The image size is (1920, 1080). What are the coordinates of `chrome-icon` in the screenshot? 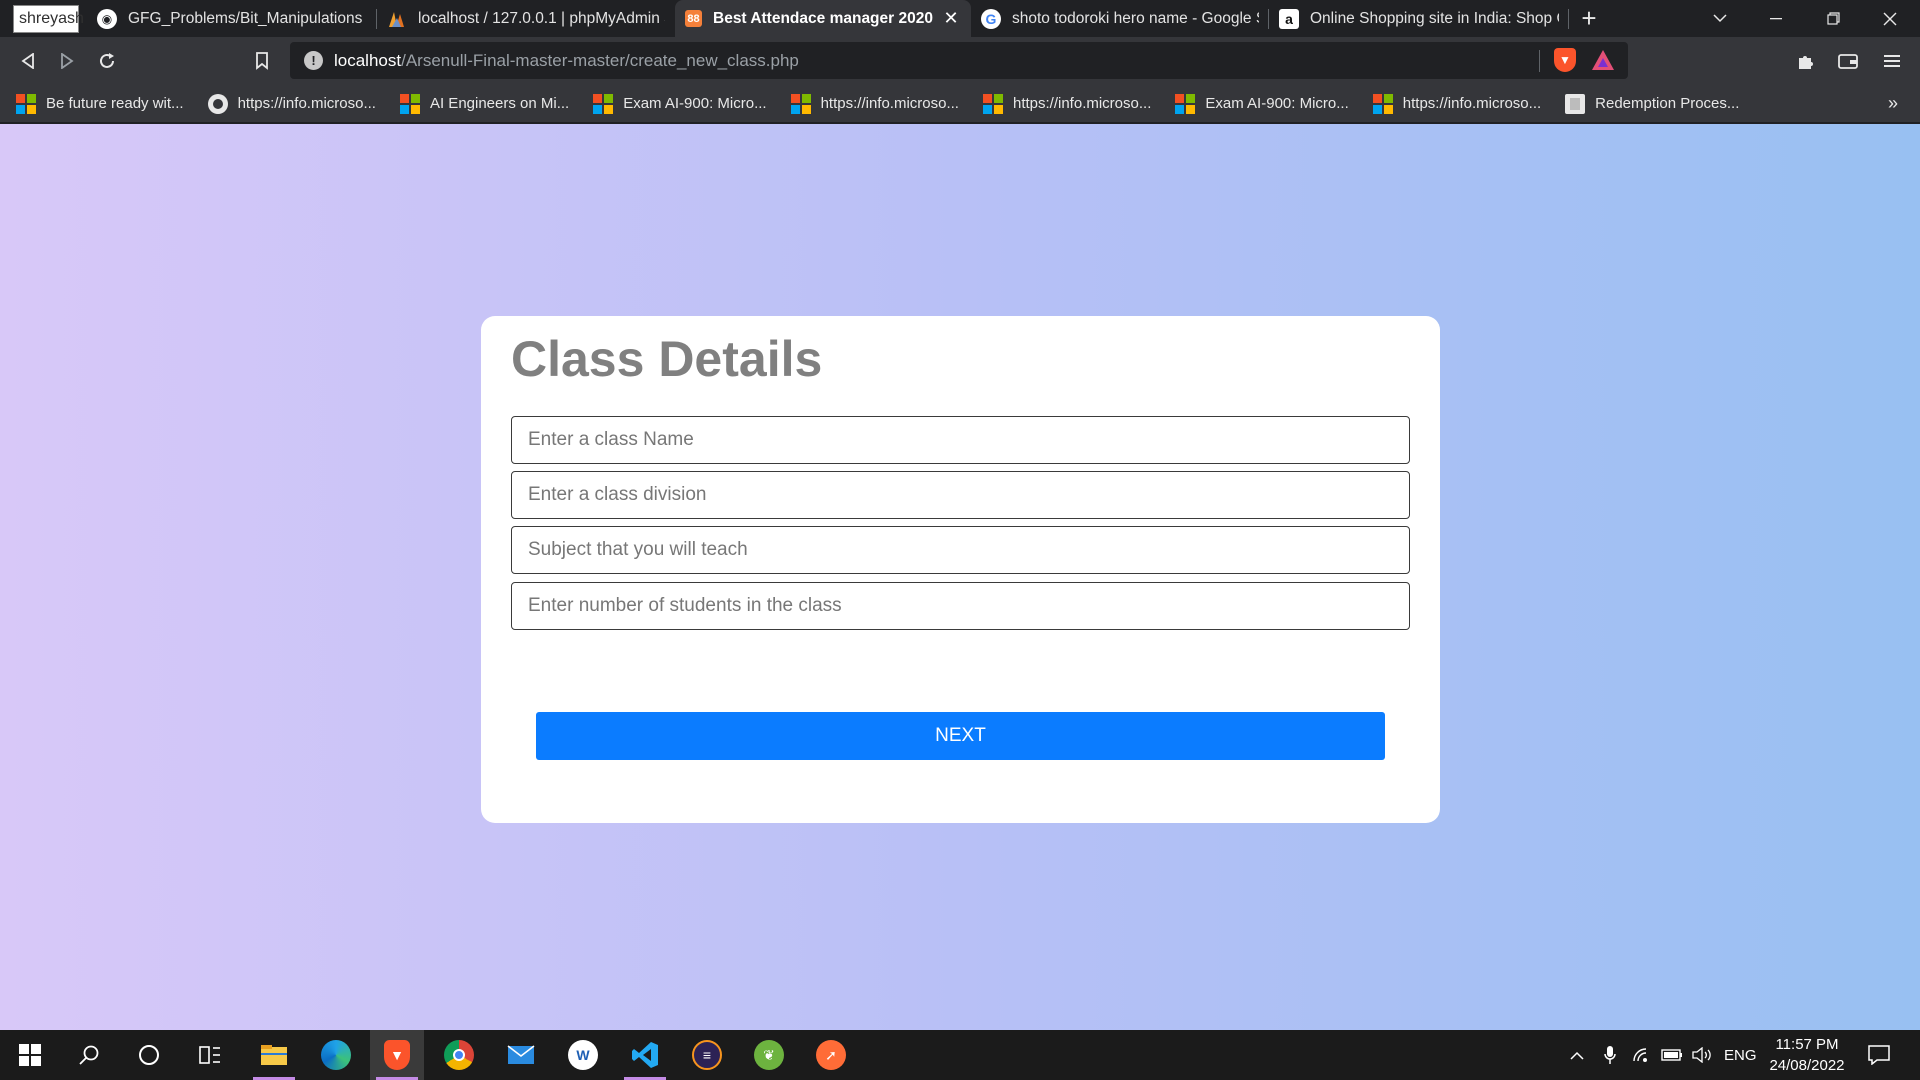 It's located at (459, 1055).